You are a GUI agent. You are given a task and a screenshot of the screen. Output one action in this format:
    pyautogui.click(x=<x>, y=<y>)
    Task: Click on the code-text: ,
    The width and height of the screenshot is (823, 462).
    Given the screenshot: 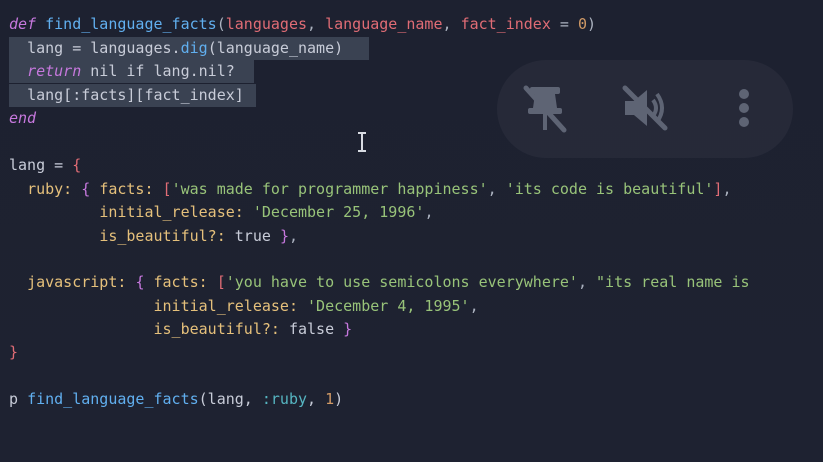 What is the action you would take?
    pyautogui.click(x=316, y=399)
    